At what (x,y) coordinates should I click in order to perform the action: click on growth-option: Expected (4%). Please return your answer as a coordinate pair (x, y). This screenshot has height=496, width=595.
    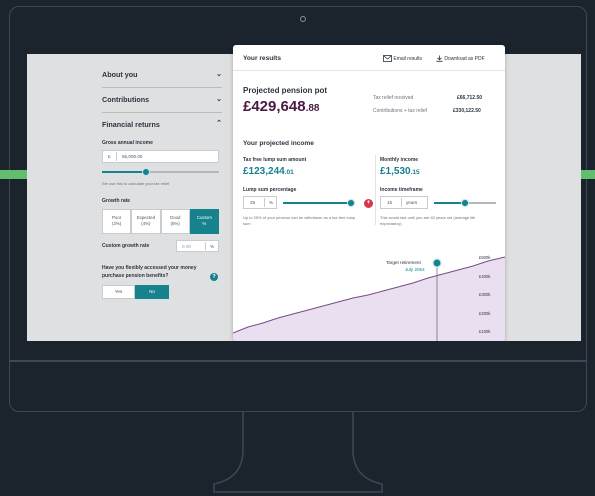
    Looking at the image, I should click on (146, 221).